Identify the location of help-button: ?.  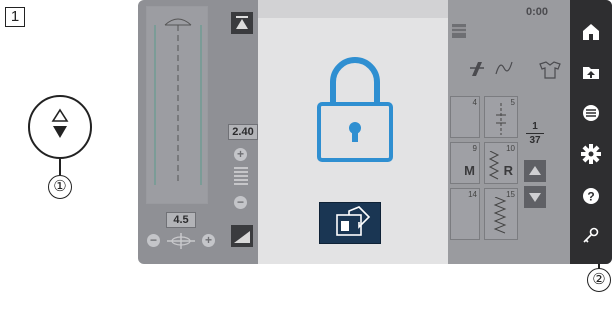
(591, 196).